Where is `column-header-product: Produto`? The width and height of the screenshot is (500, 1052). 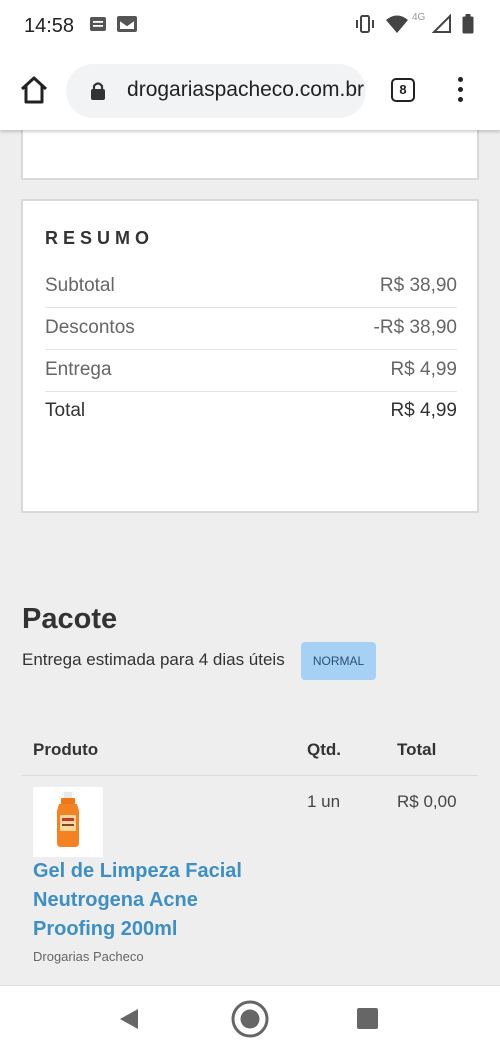 column-header-product: Produto is located at coordinates (66, 749).